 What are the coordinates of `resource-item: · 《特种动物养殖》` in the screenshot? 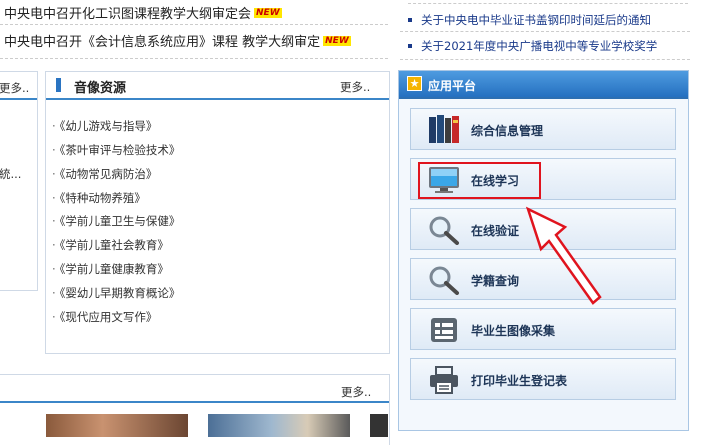 It's located at (99, 198).